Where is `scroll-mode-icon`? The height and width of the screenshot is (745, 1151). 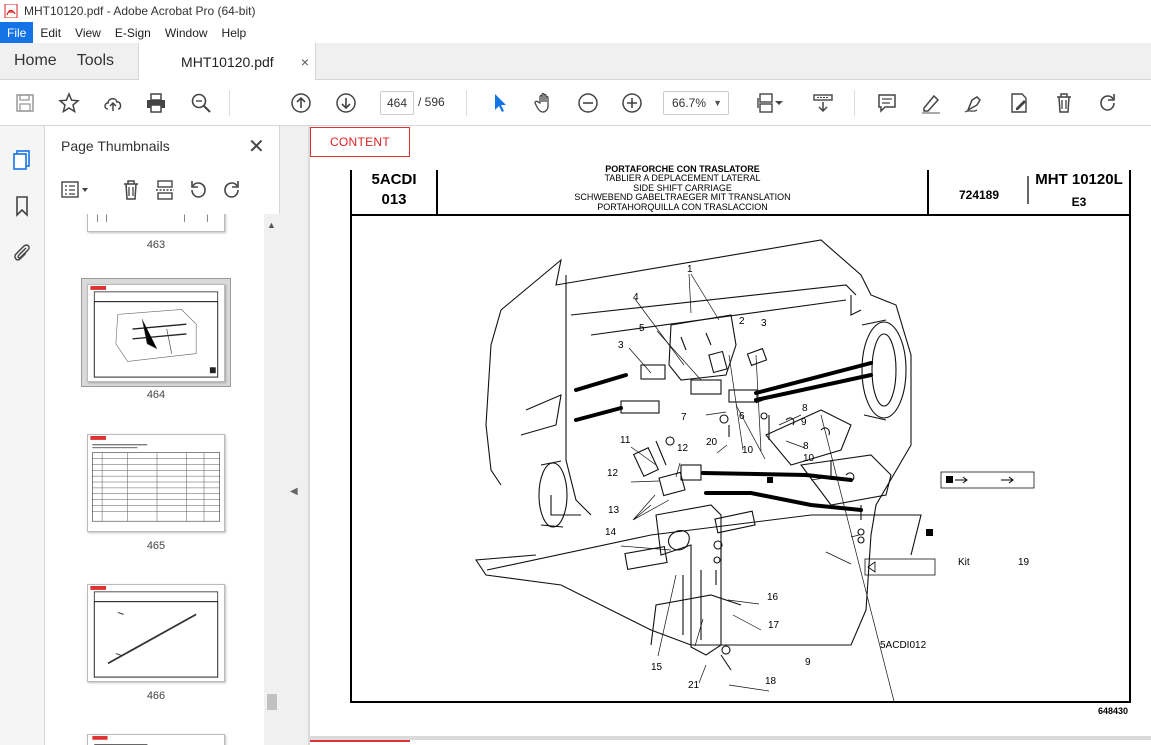
scroll-mode-icon is located at coordinates (823, 103).